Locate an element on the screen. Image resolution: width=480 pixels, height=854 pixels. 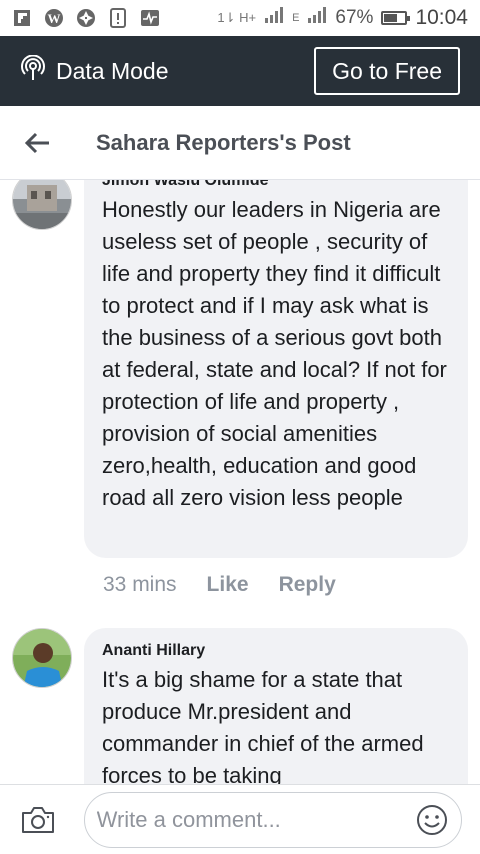
flipboard-icon is located at coordinates (22, 18).